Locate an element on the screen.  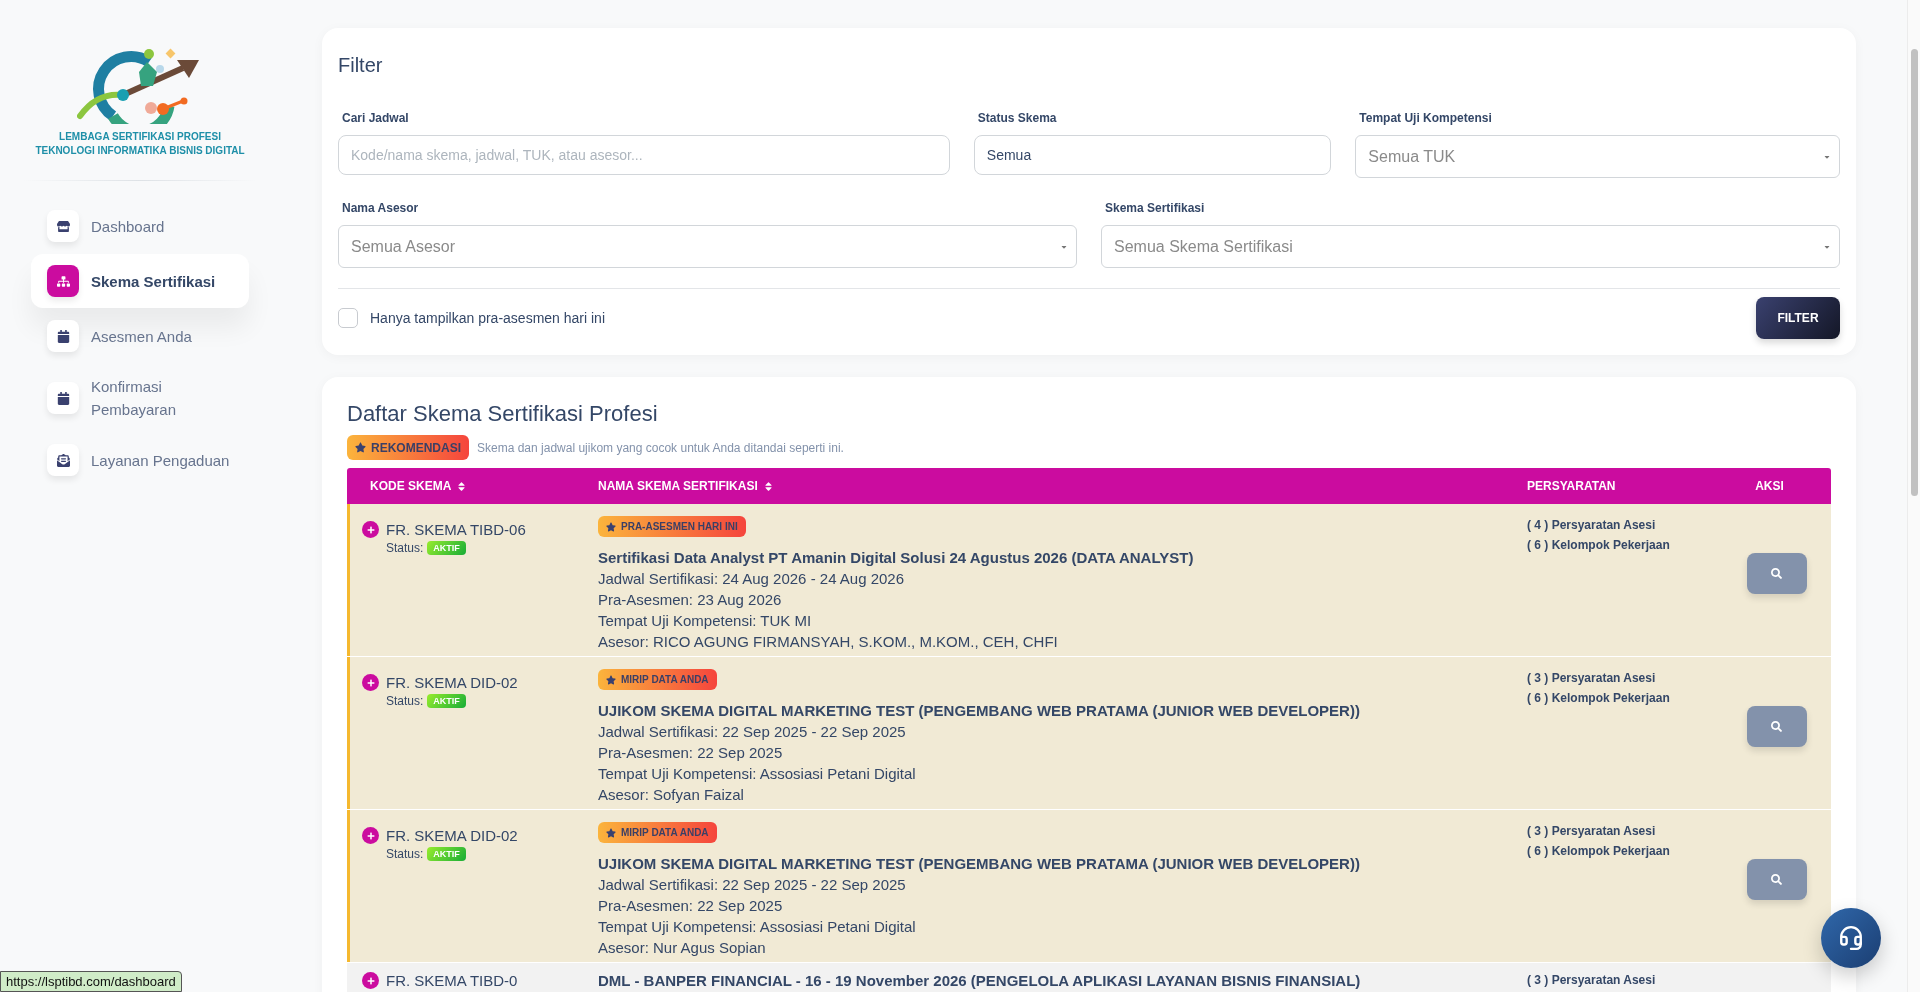
field-label: Cari Jadwal is located at coordinates (375, 118).